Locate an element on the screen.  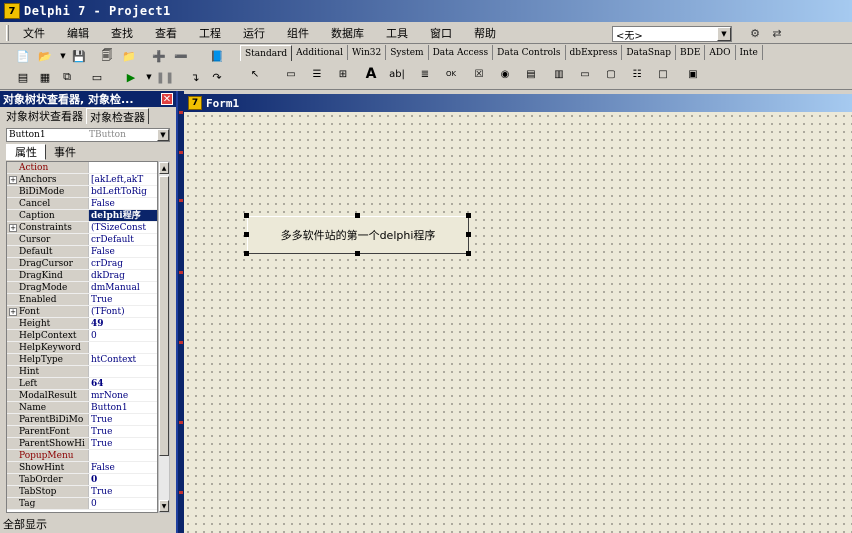
property-row: ParentFont True is located at coordinates (82, 432).